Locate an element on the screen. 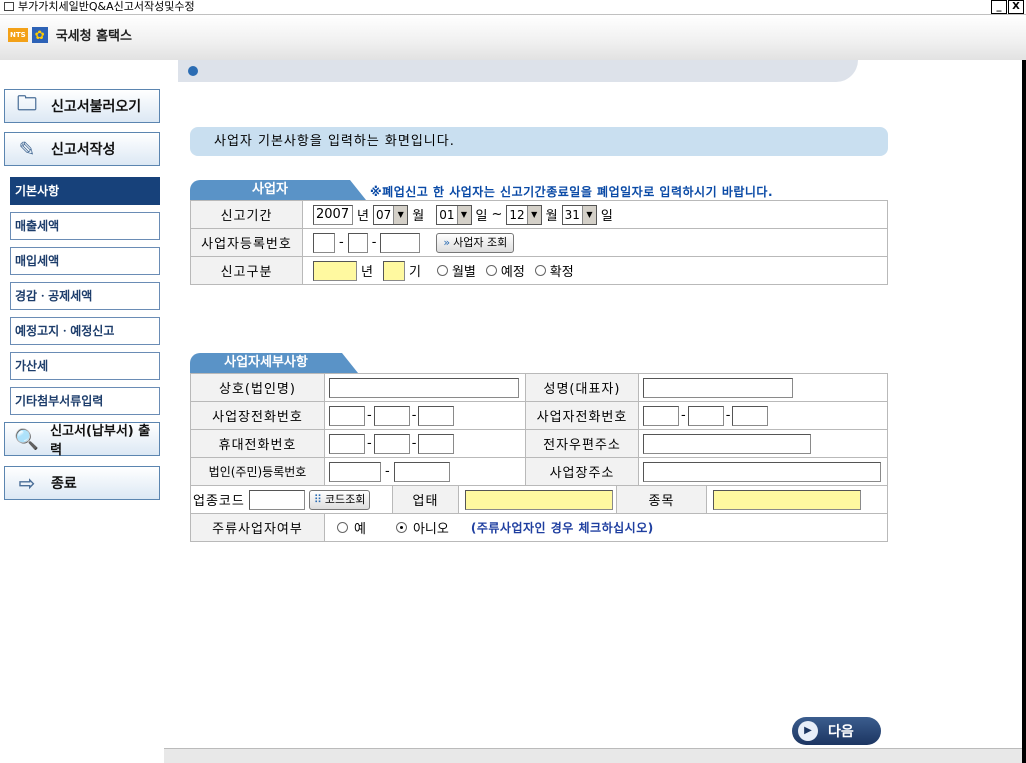  month-unit: 월 is located at coordinates (418, 216).